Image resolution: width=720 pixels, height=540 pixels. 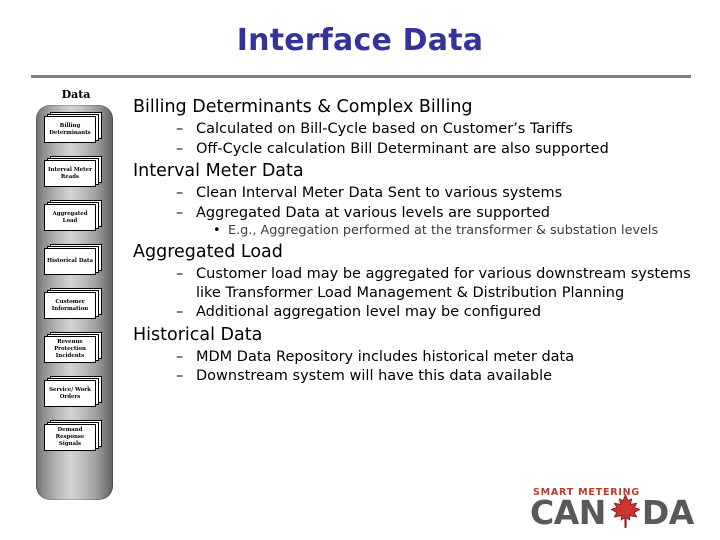 I want to click on title-divider, so click(x=361, y=76).